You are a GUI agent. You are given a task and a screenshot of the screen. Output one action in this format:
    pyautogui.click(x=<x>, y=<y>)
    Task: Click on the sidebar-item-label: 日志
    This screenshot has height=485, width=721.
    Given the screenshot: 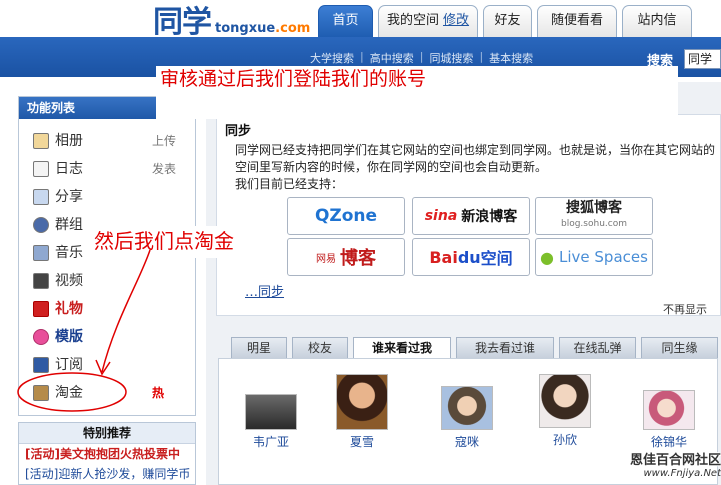 What is the action you would take?
    pyautogui.click(x=69, y=169)
    